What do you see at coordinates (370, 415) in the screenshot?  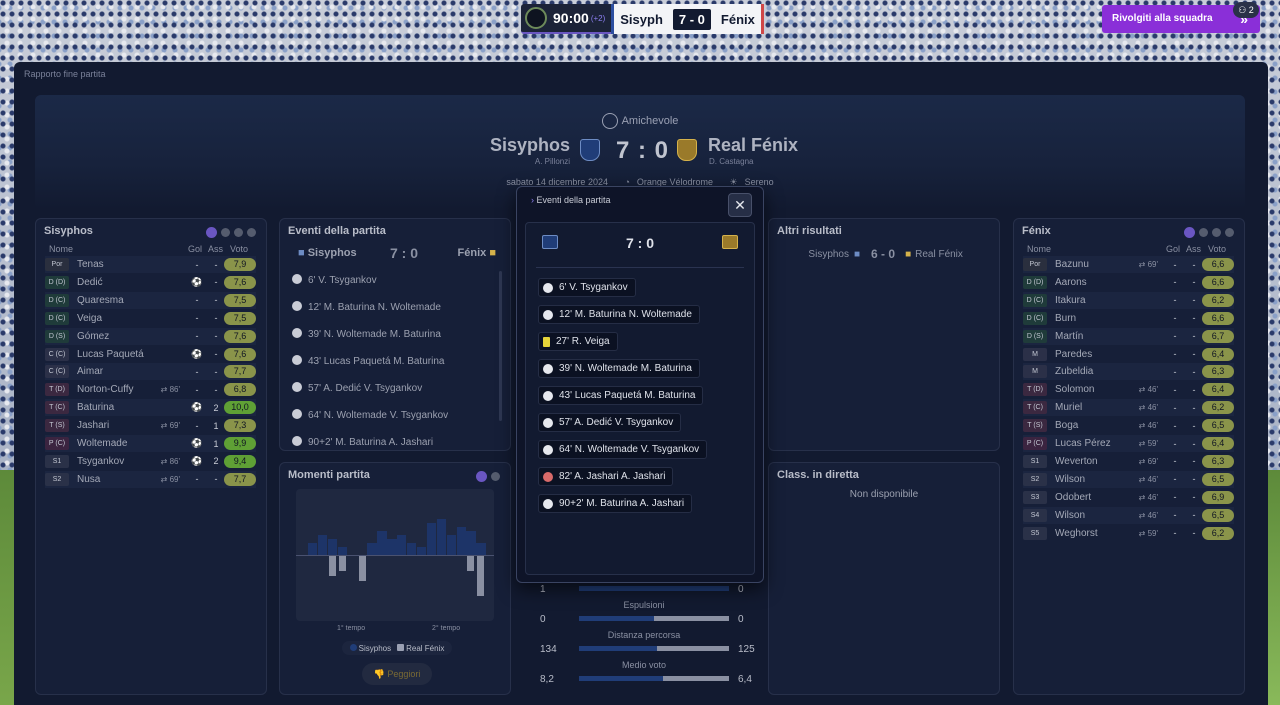 I see `event-item: 64' N. Woltemade V. Tsygankov` at bounding box center [370, 415].